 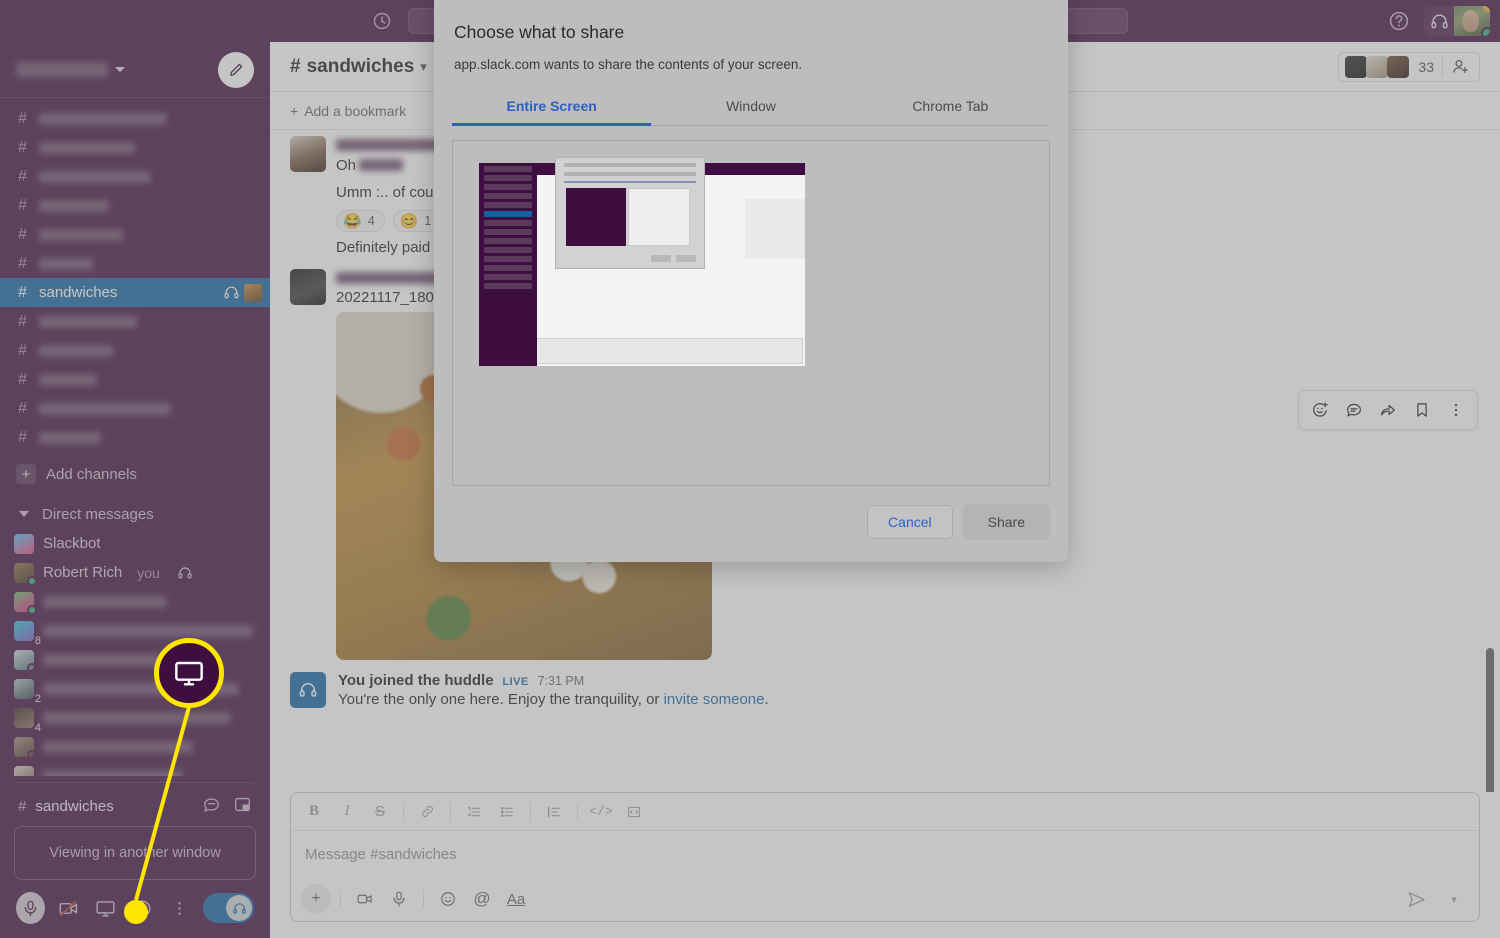 I want to click on direct-messages-section-header: Direct messages, so click(x=135, y=514).